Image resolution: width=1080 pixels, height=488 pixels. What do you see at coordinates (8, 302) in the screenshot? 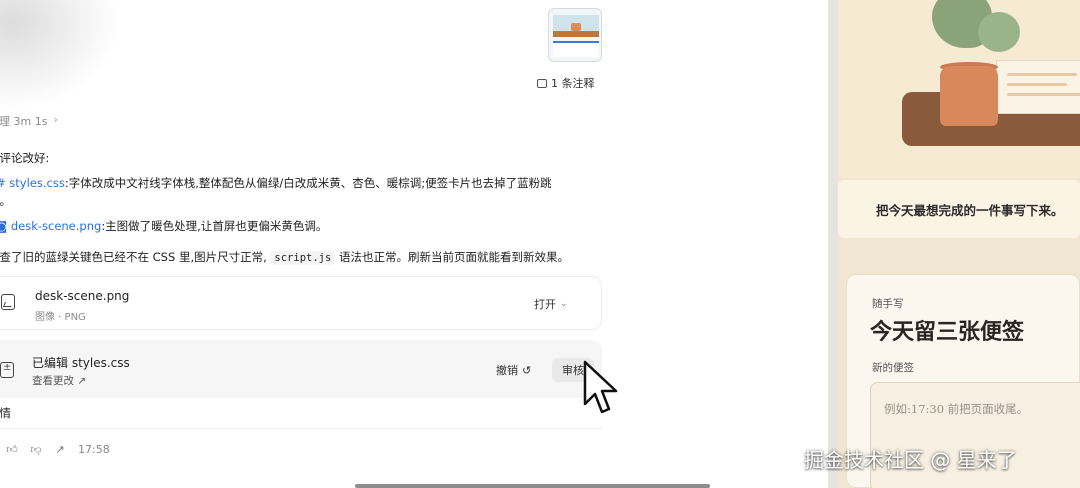
I see `image-icon` at bounding box center [8, 302].